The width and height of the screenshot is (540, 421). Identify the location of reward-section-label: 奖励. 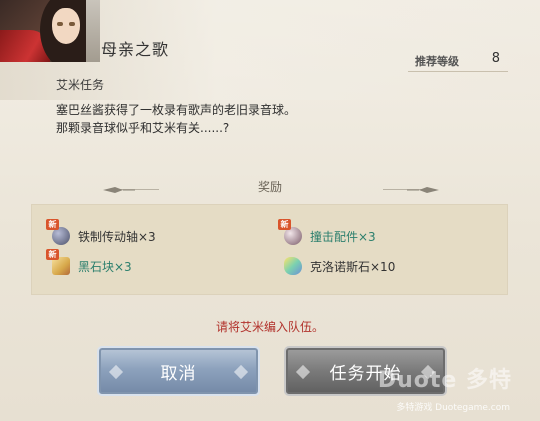
(269, 187).